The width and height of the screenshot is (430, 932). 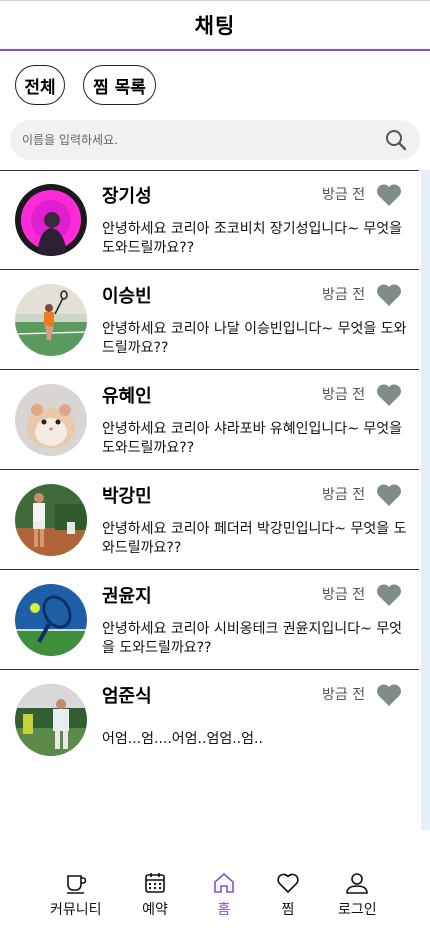 I want to click on chat-message: 안녕하세요 코리아 샤라포바 유혜인입니다~ 무엇을 도와드릴까요??, so click(x=252, y=438).